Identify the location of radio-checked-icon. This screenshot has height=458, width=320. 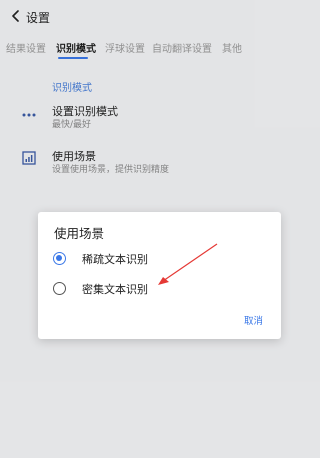
(59, 258).